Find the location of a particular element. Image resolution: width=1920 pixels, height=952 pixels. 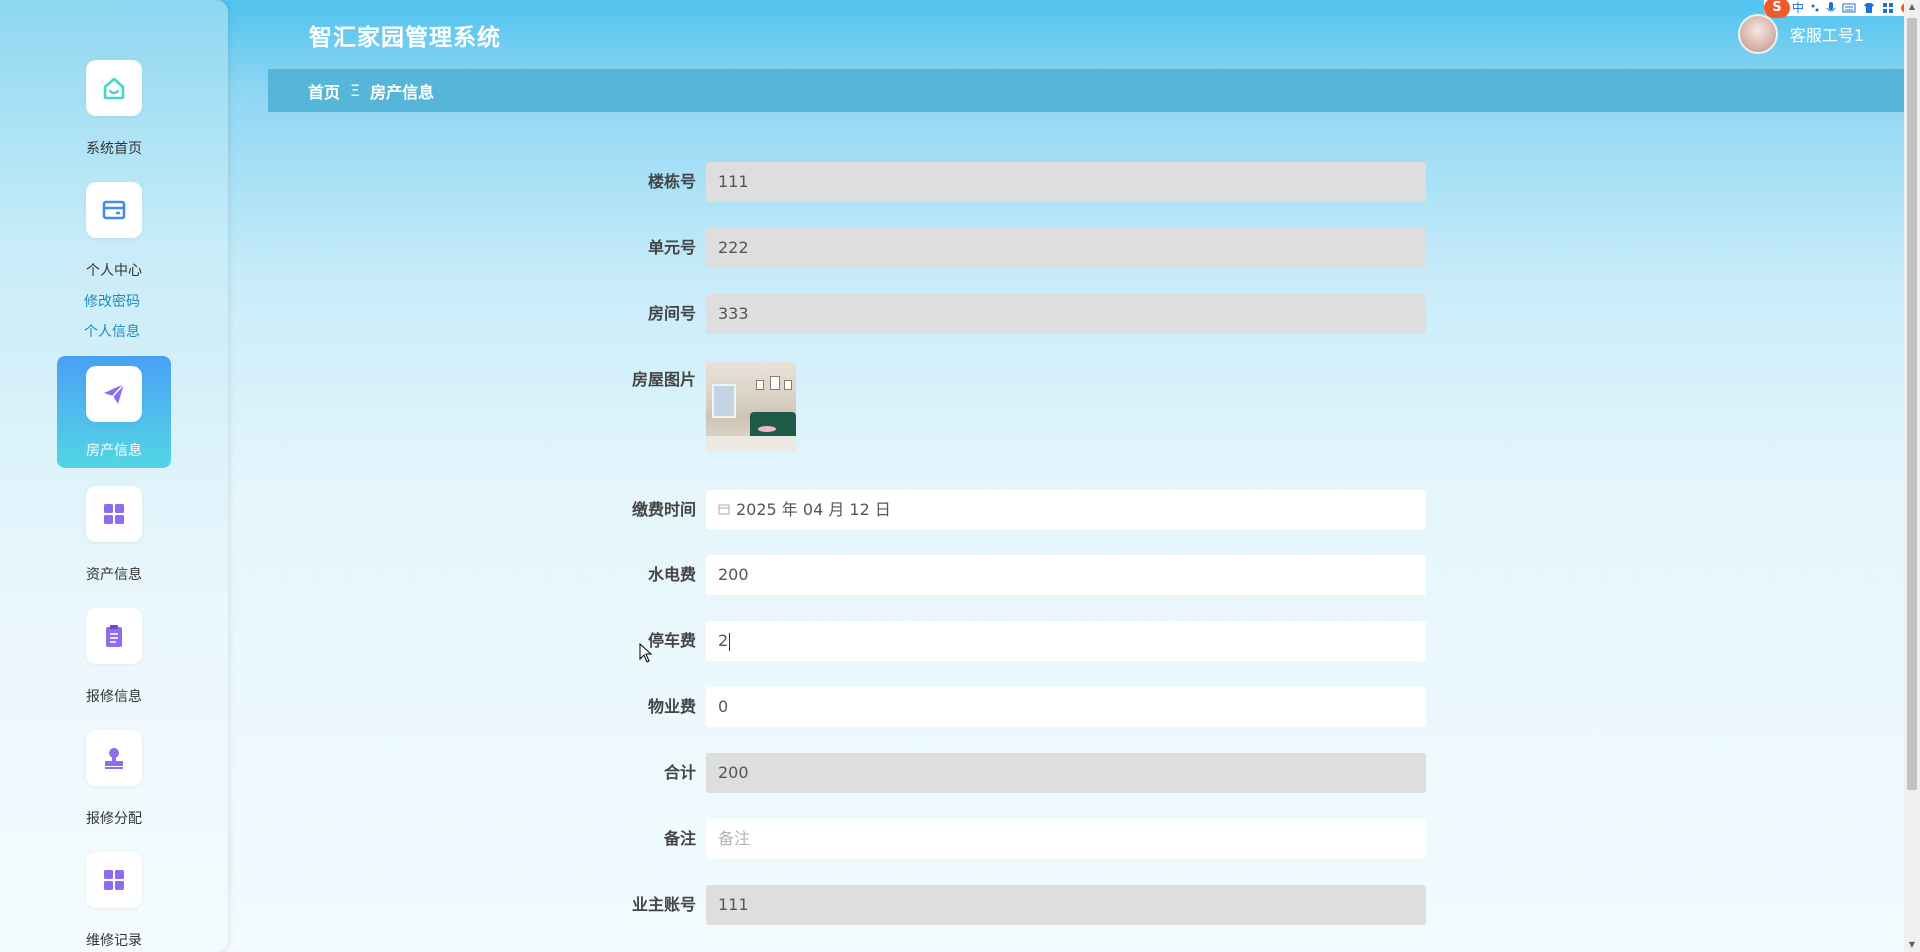

wallet-icon is located at coordinates (114, 210).